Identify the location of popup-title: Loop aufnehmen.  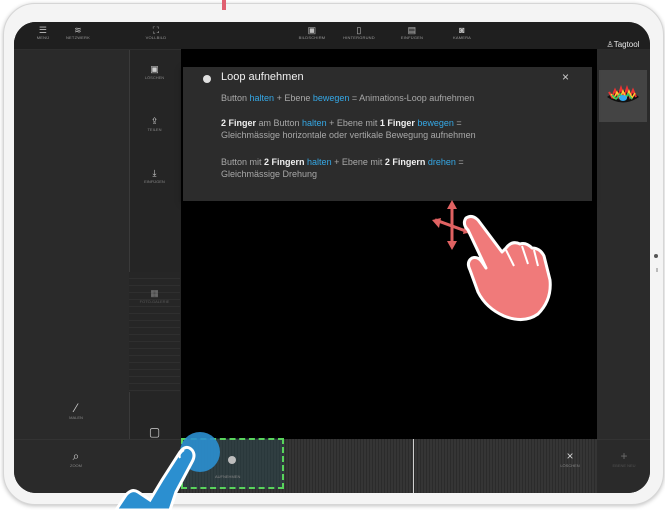
(262, 77).